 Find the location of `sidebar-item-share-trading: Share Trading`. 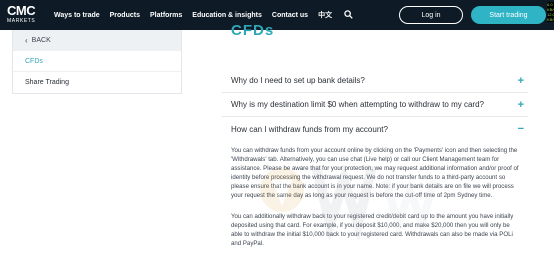

sidebar-item-share-trading: Share Trading is located at coordinates (97, 82).